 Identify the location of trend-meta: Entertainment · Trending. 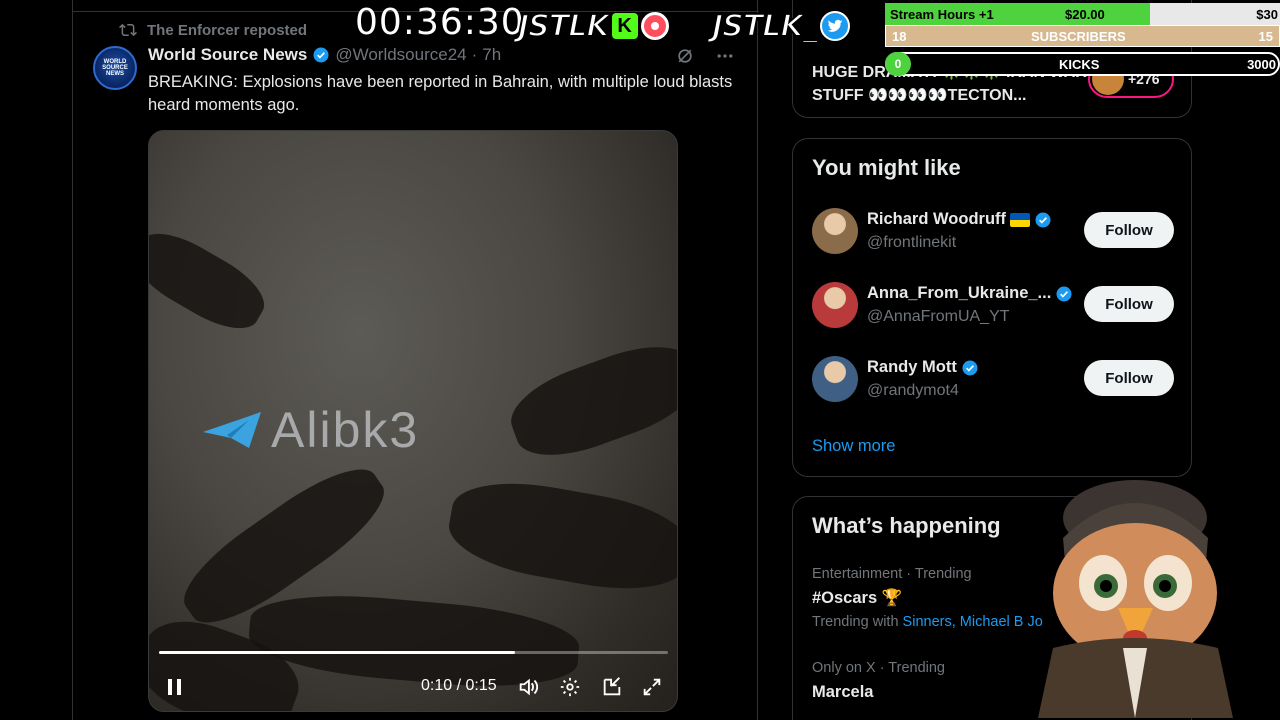
(892, 574).